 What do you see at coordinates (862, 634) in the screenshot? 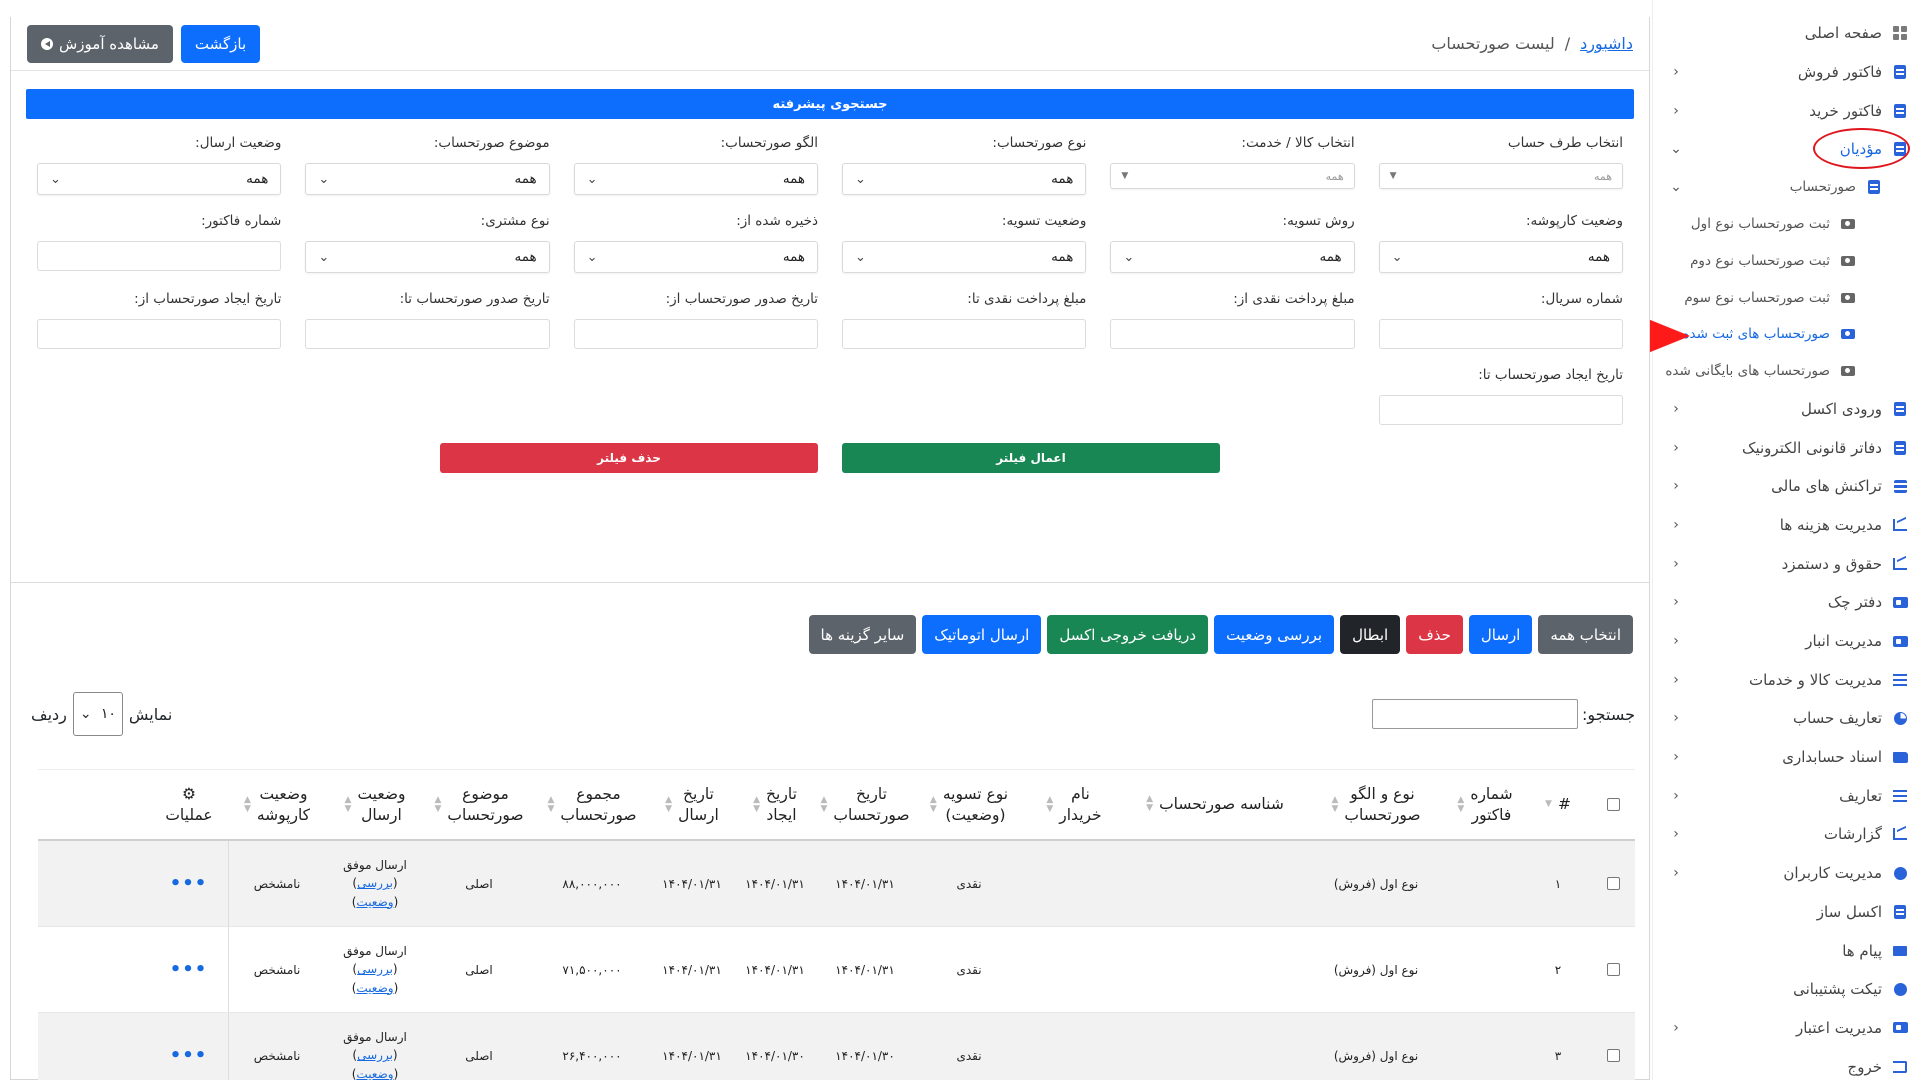
I see `more-options-button: سایر گزینه ها` at bounding box center [862, 634].